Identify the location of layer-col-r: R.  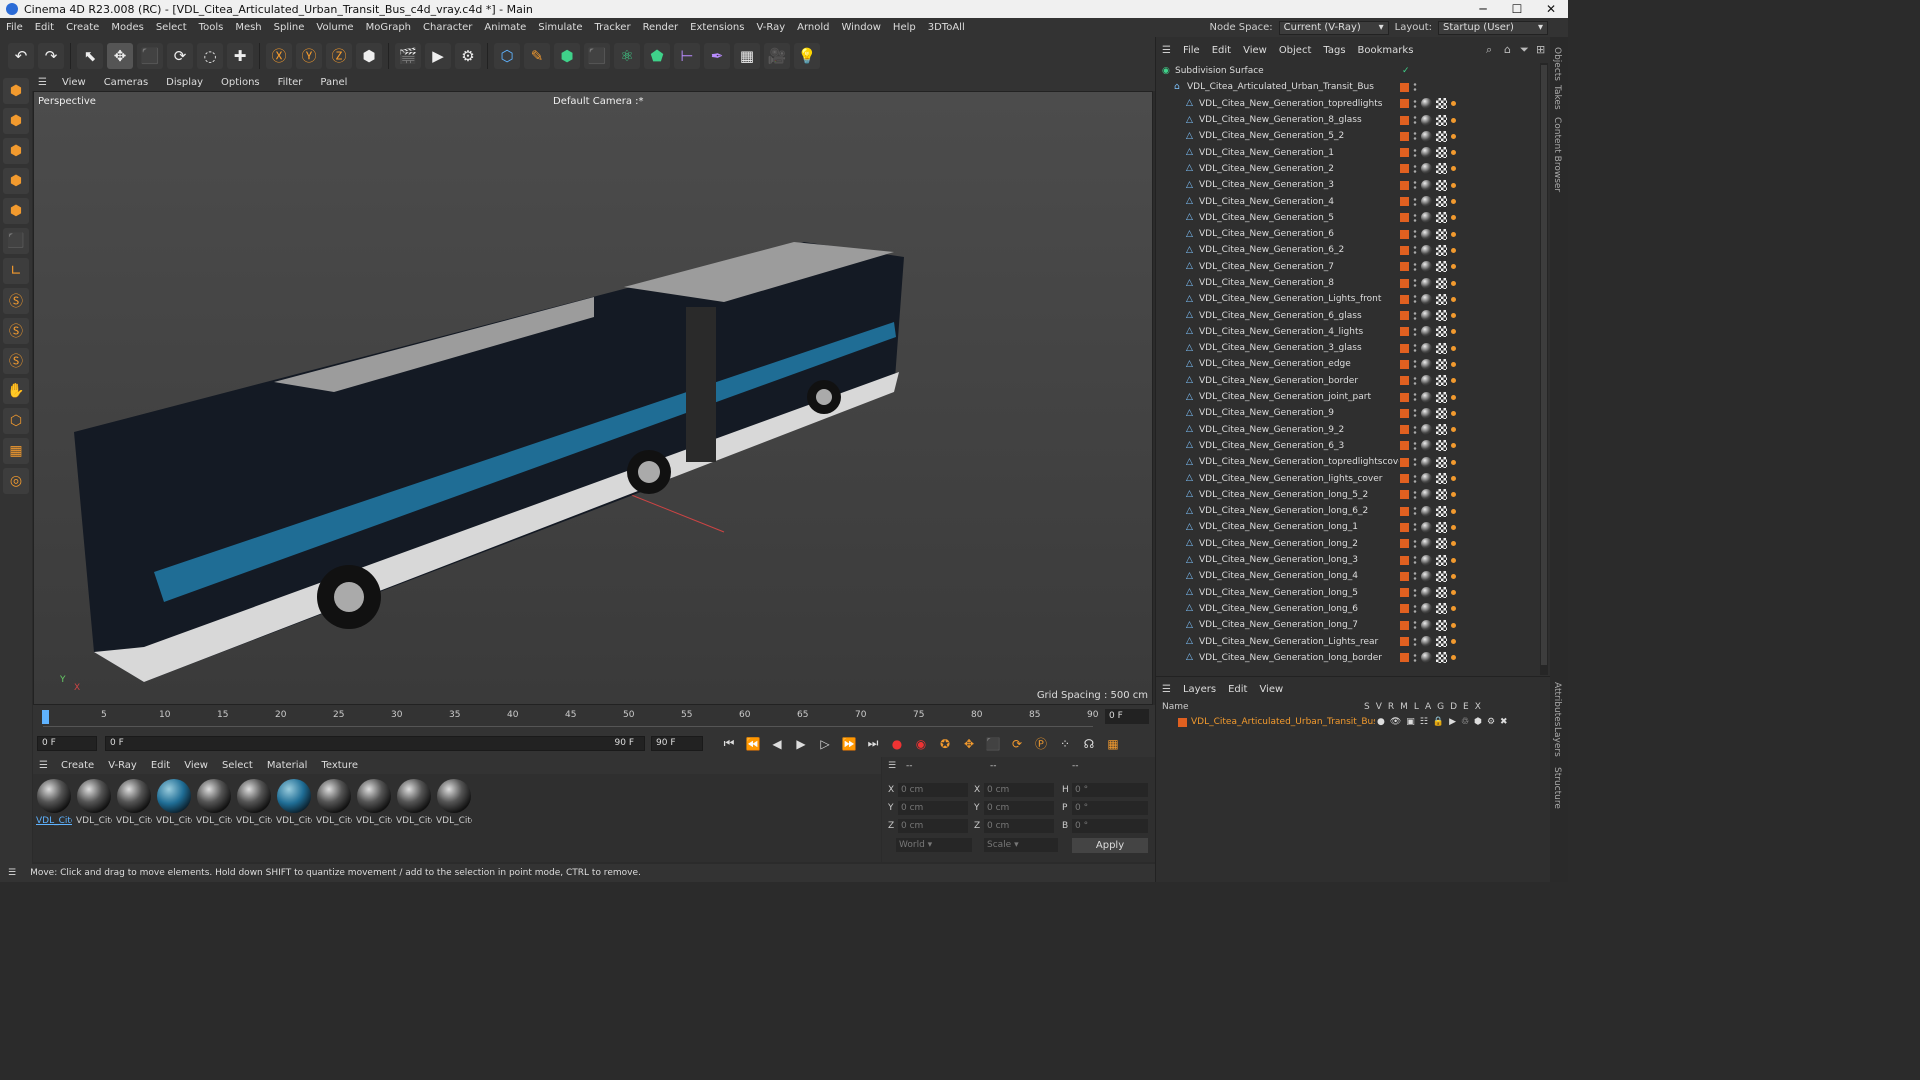
(1391, 707).